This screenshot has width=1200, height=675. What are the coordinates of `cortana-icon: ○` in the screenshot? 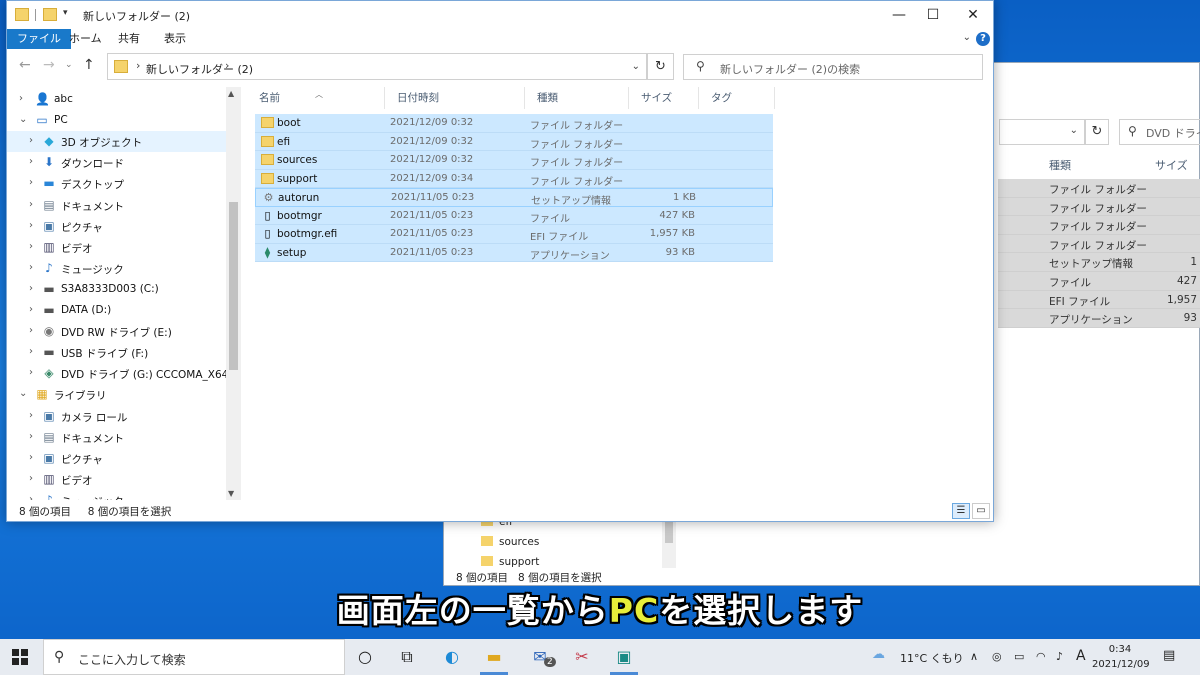 It's located at (365, 657).